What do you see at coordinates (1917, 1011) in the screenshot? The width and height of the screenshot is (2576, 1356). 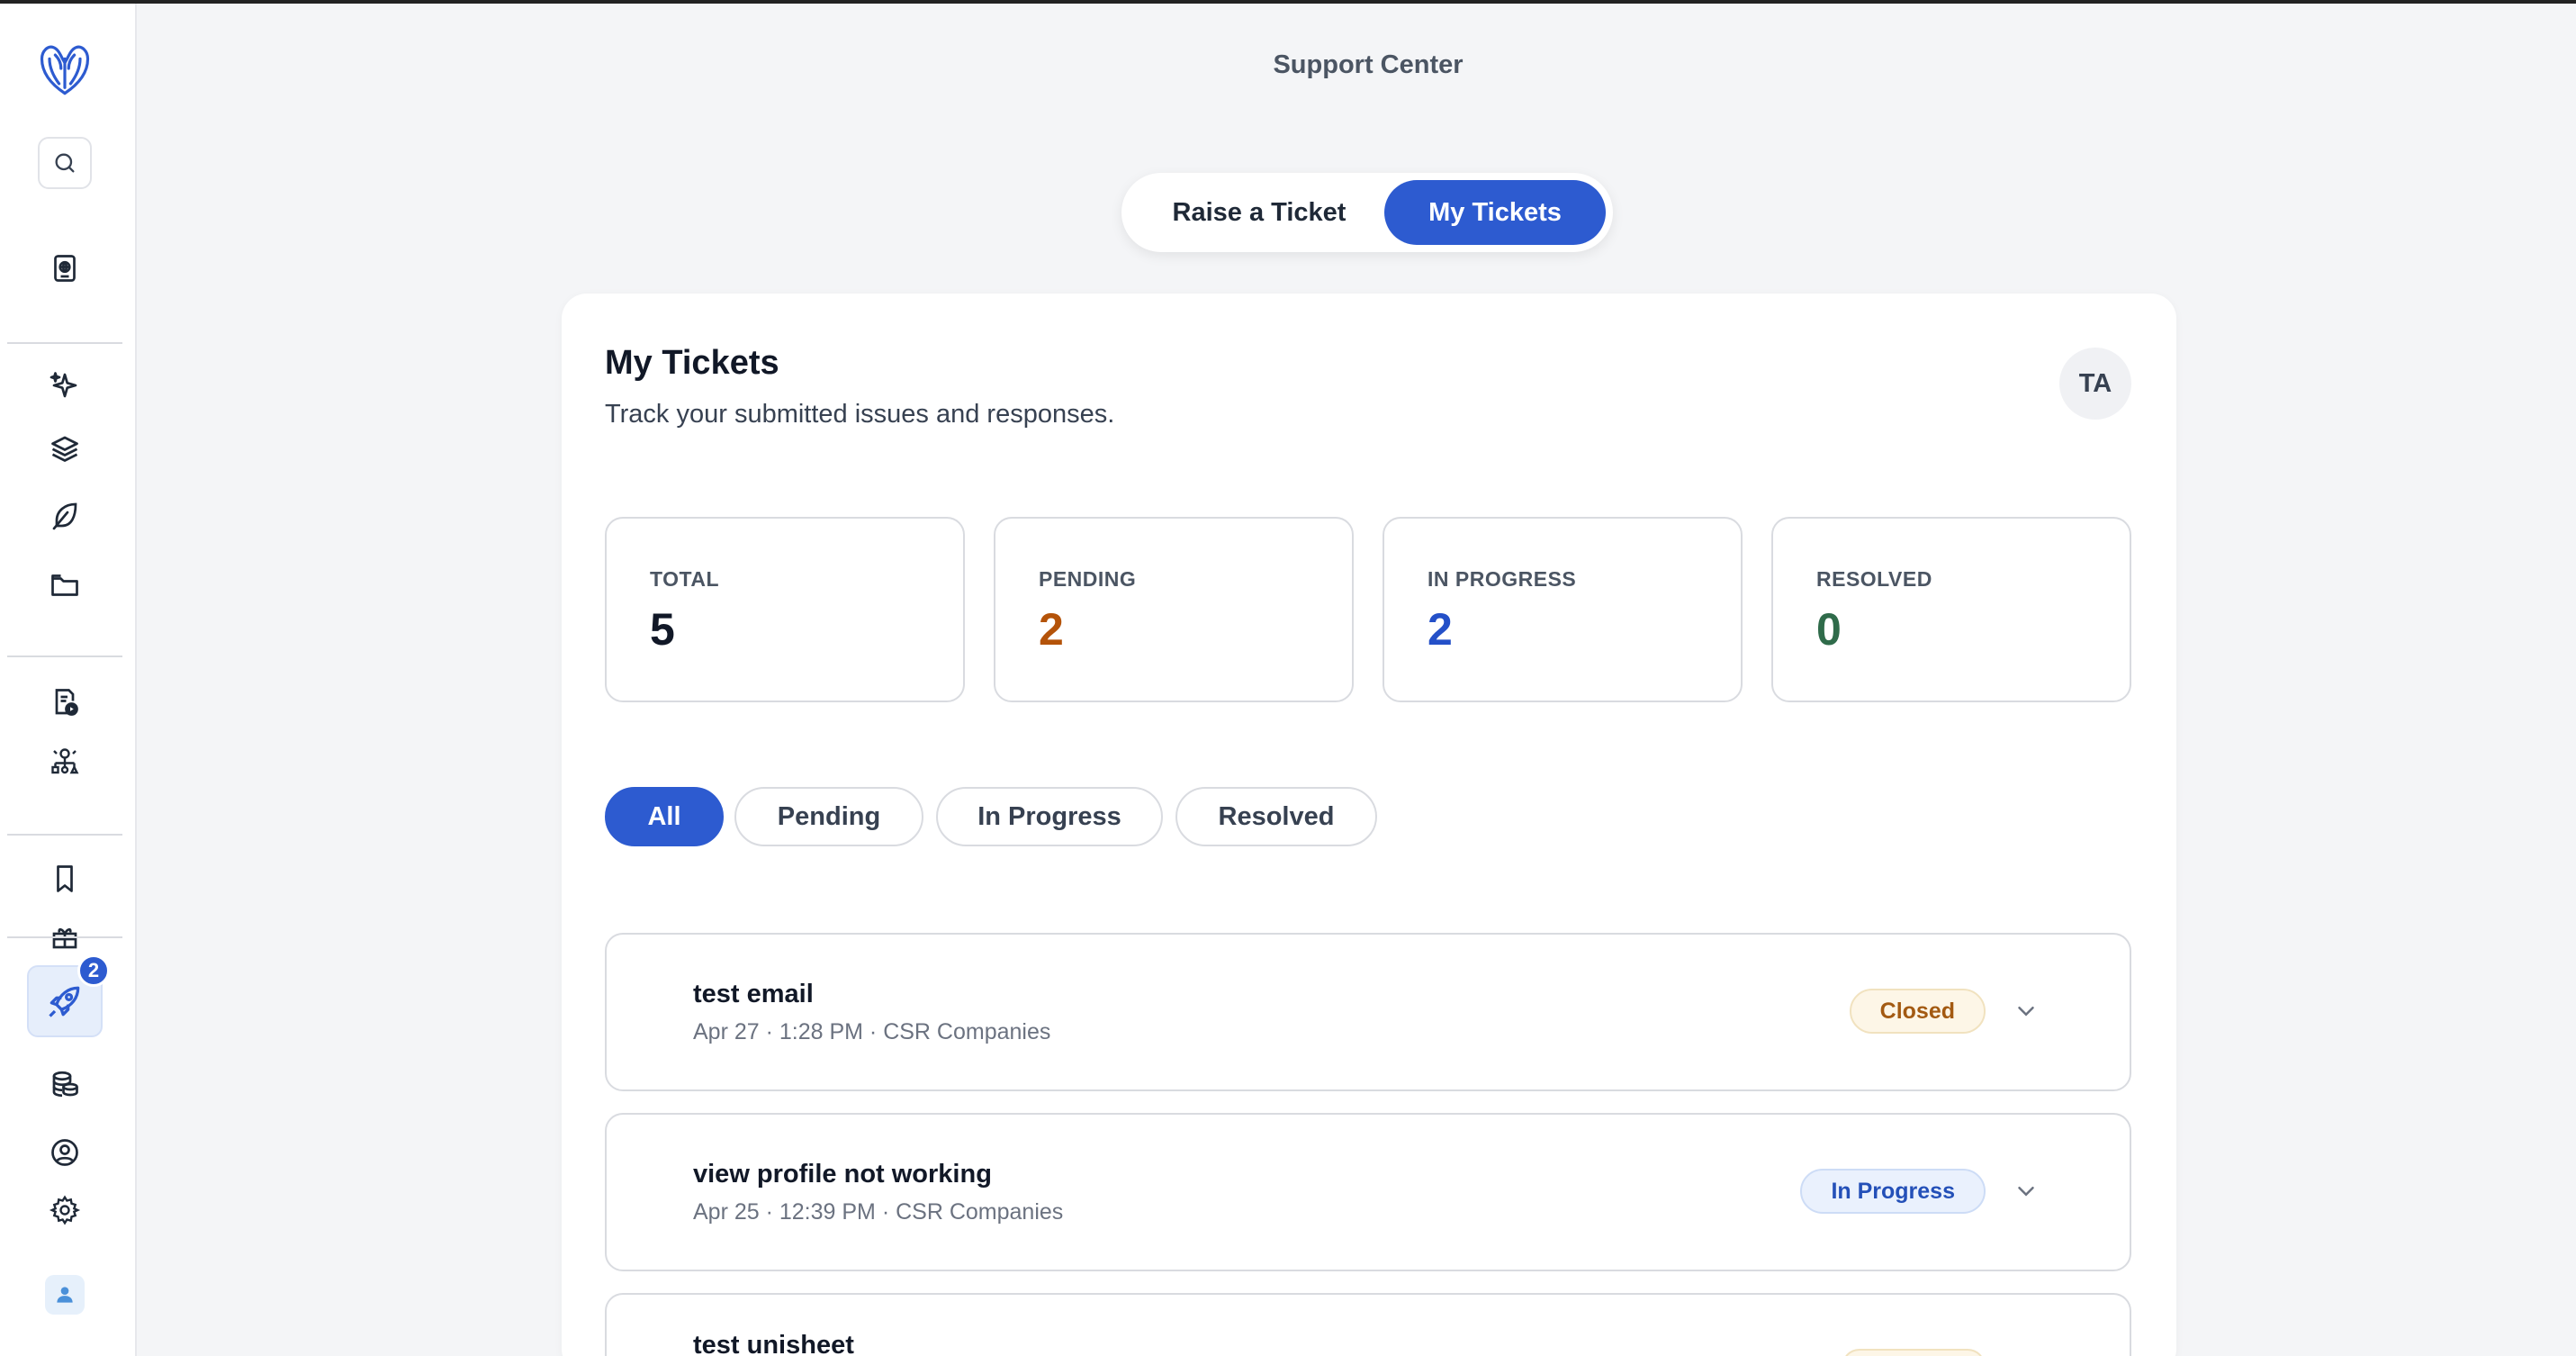 I see `status-badge: Closed` at bounding box center [1917, 1011].